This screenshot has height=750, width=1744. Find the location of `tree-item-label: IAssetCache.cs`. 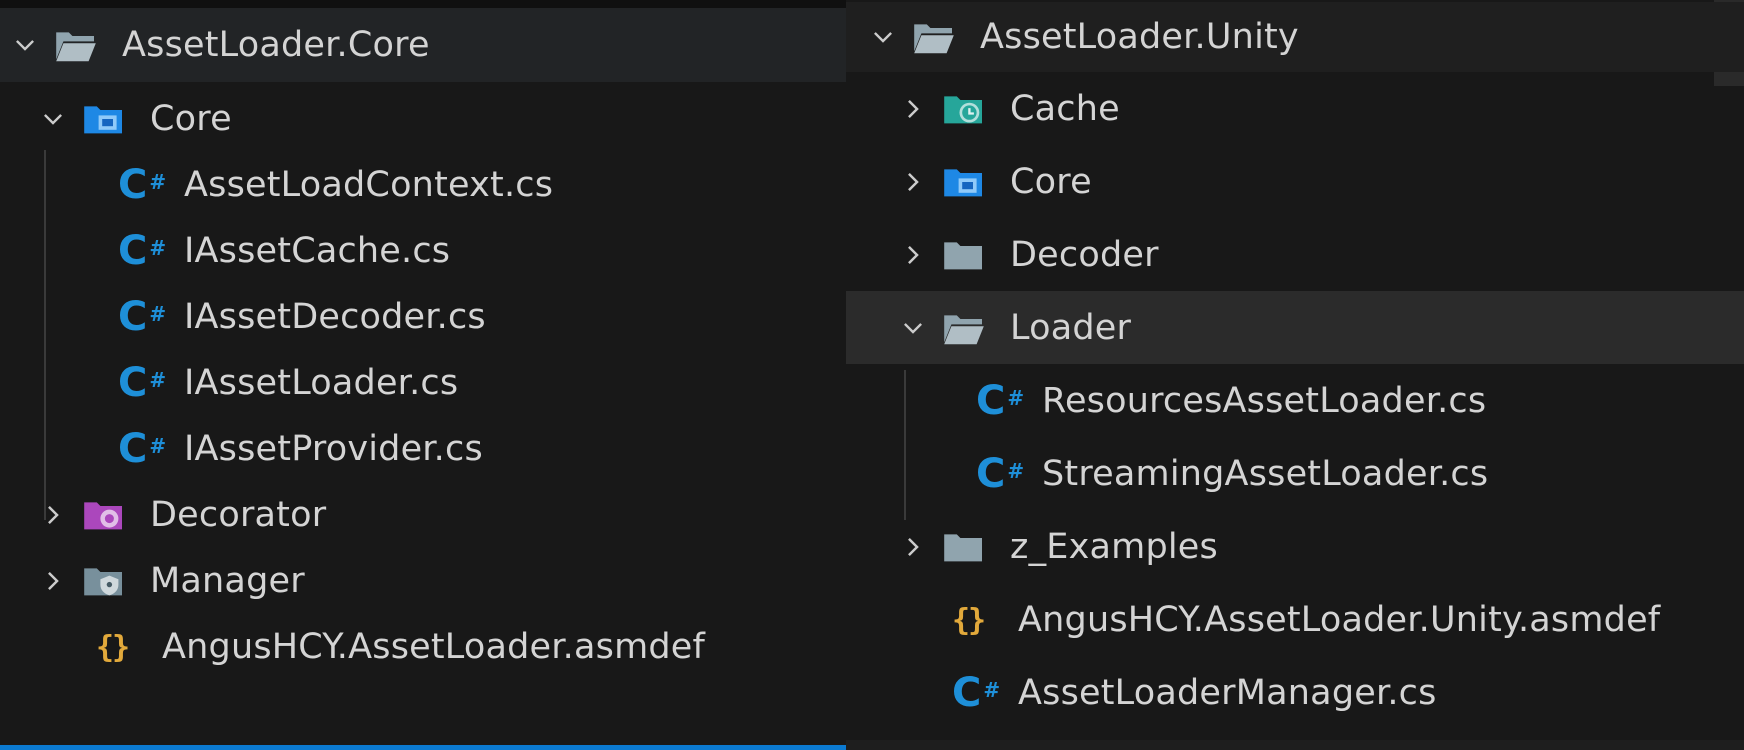

tree-item-label: IAssetCache.cs is located at coordinates (317, 251).